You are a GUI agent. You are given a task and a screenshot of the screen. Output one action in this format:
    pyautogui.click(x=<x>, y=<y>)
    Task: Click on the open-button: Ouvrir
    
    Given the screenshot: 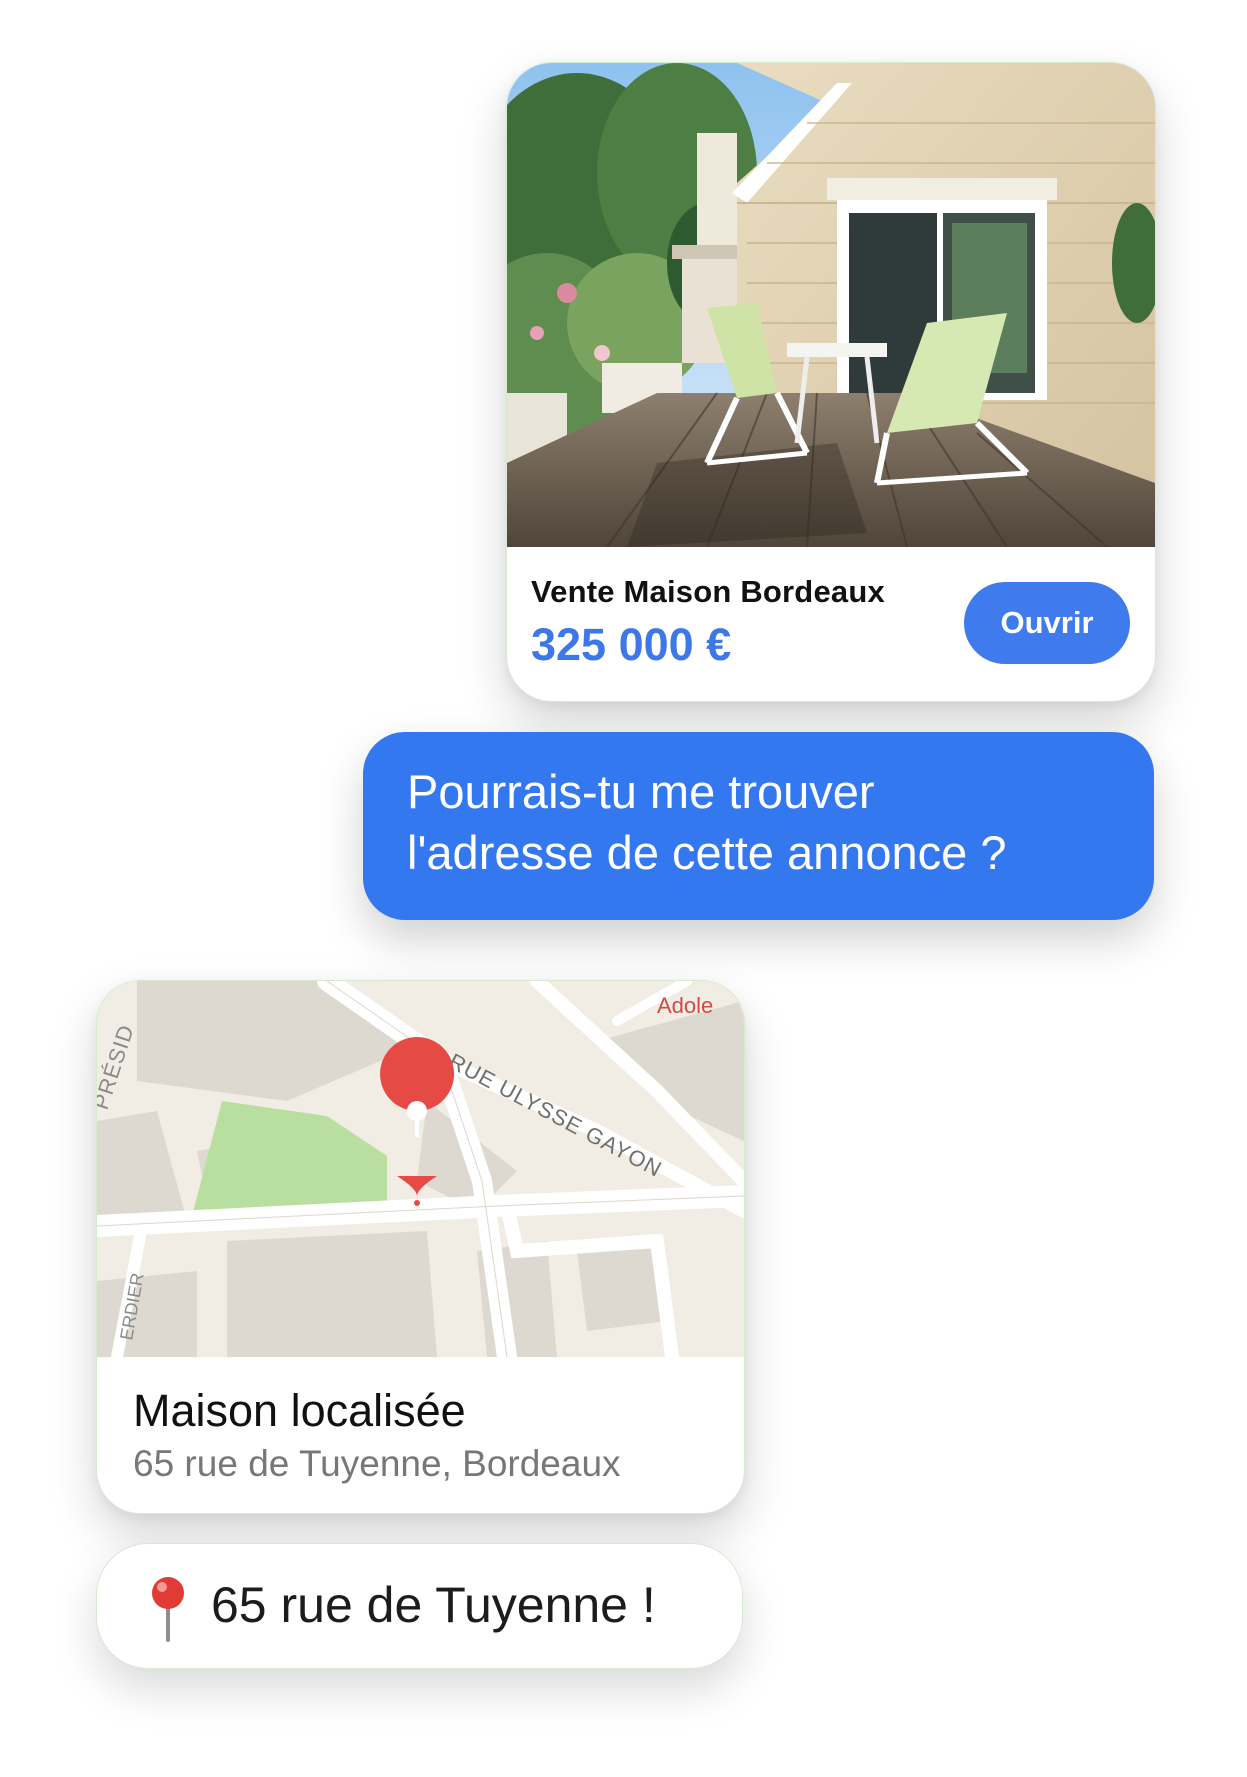 What is the action you would take?
    pyautogui.click(x=1047, y=623)
    